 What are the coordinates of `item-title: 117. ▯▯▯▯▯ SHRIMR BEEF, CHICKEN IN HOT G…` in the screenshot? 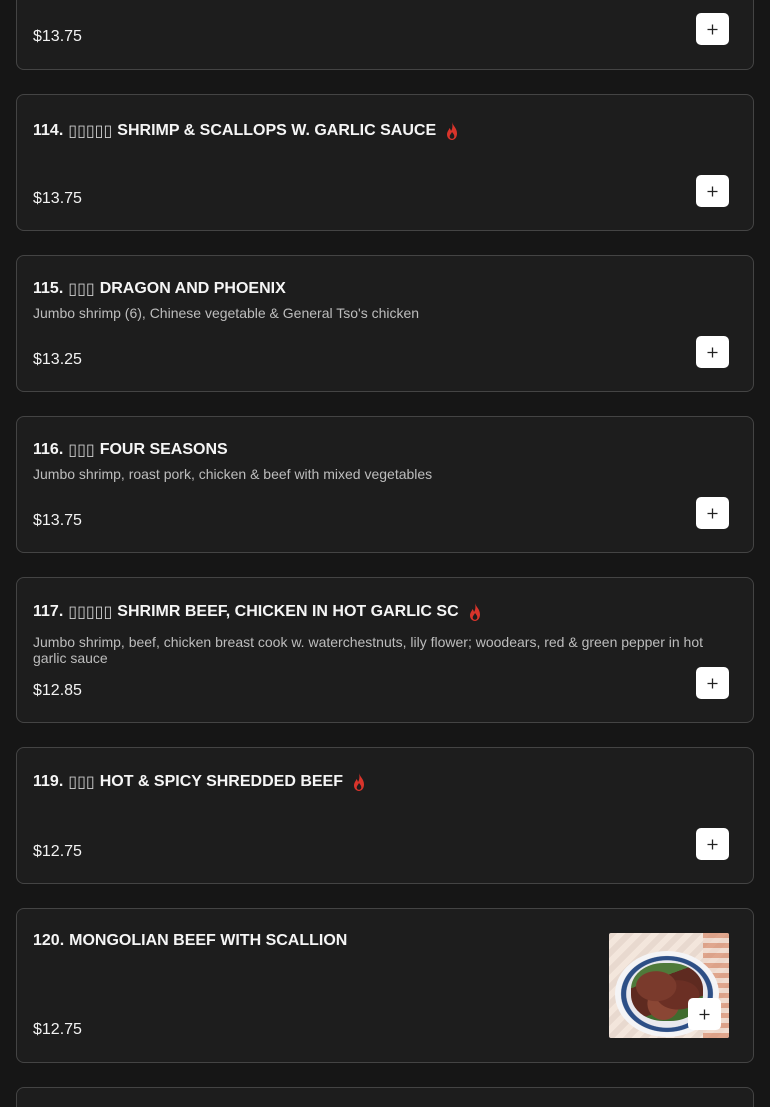 It's located at (258, 612).